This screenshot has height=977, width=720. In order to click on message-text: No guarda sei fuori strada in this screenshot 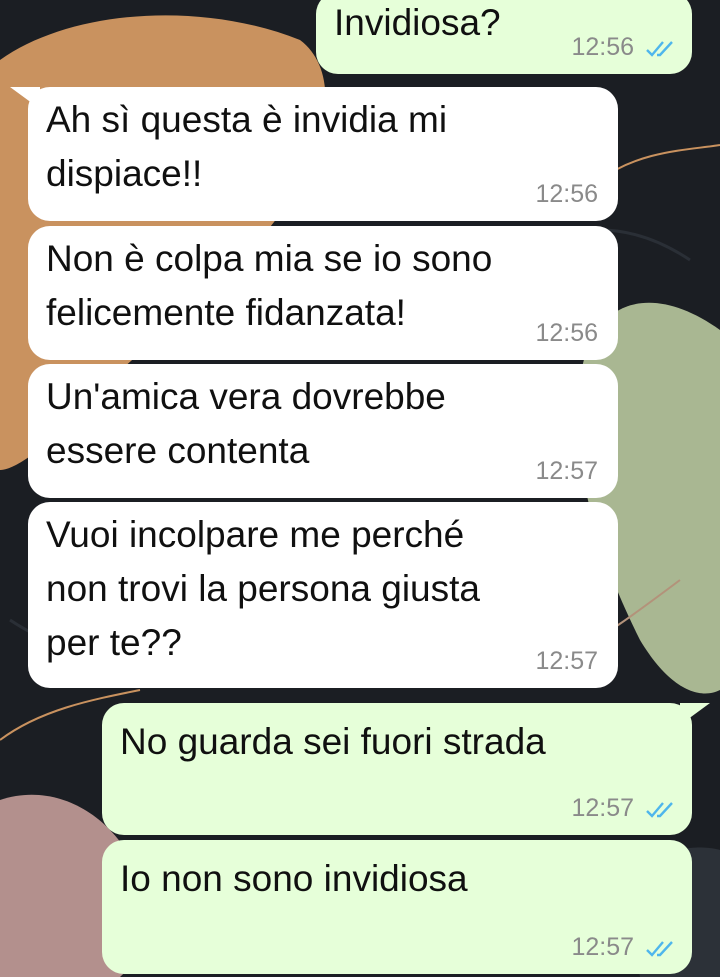, I will do `click(333, 741)`.